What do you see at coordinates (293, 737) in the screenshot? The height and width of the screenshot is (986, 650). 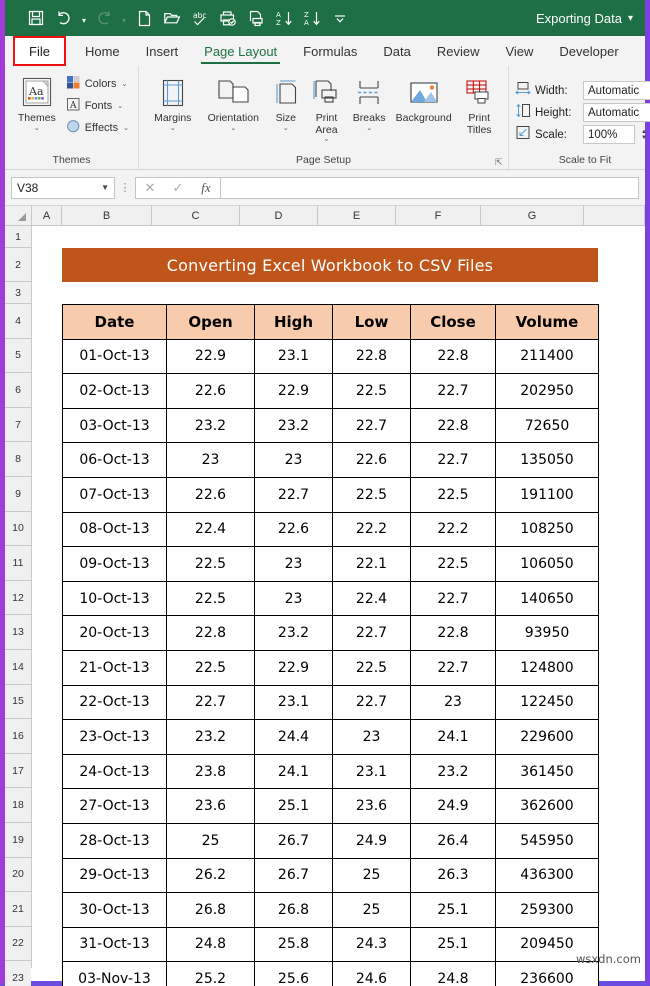 I see `table-cell-high: 24.4` at bounding box center [293, 737].